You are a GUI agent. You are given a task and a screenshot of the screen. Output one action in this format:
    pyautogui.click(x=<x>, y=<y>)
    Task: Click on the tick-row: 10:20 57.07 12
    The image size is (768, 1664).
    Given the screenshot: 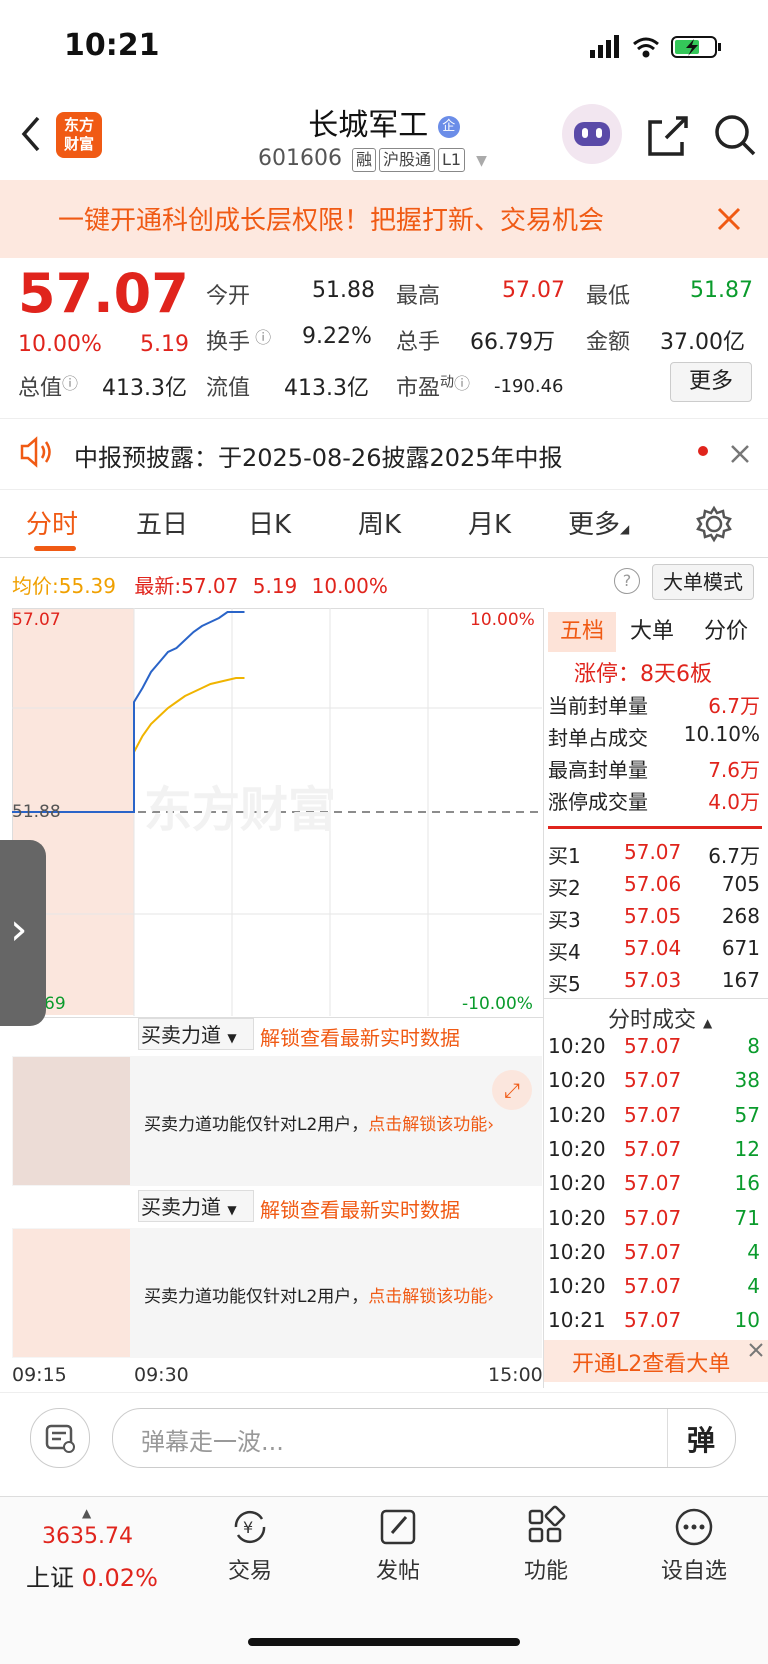 What is the action you would take?
    pyautogui.click(x=654, y=1152)
    